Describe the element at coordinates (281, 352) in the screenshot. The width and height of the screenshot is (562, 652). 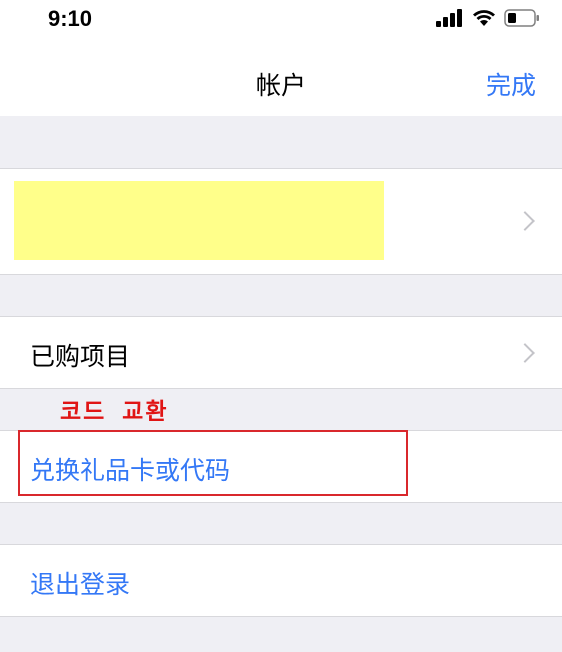
I see `purchased-items-cell: 已购项目` at that location.